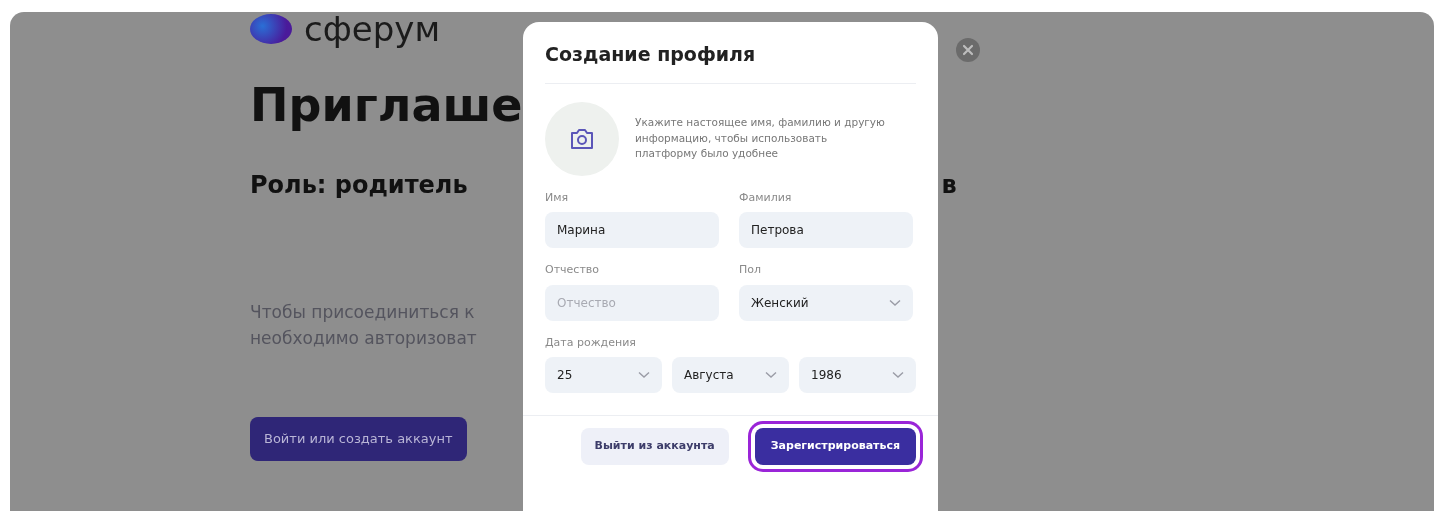 The height and width of the screenshot is (511, 1444). Describe the element at coordinates (582, 138) in the screenshot. I see `camera-icon` at that location.